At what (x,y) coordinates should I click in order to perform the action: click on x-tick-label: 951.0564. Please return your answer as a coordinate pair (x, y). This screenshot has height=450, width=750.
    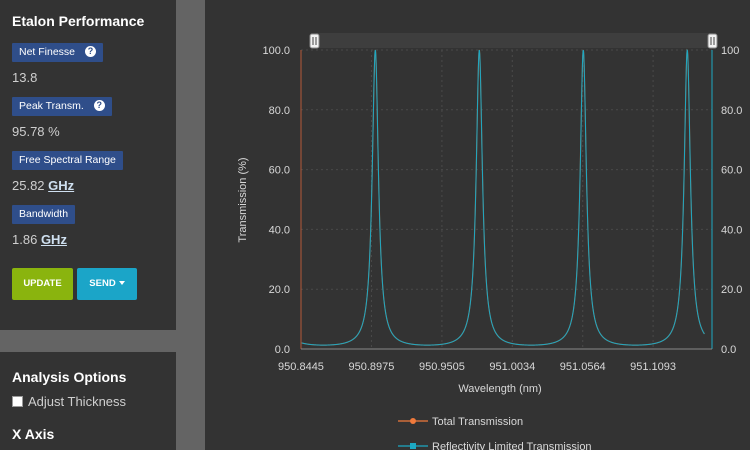
    Looking at the image, I should click on (583, 367).